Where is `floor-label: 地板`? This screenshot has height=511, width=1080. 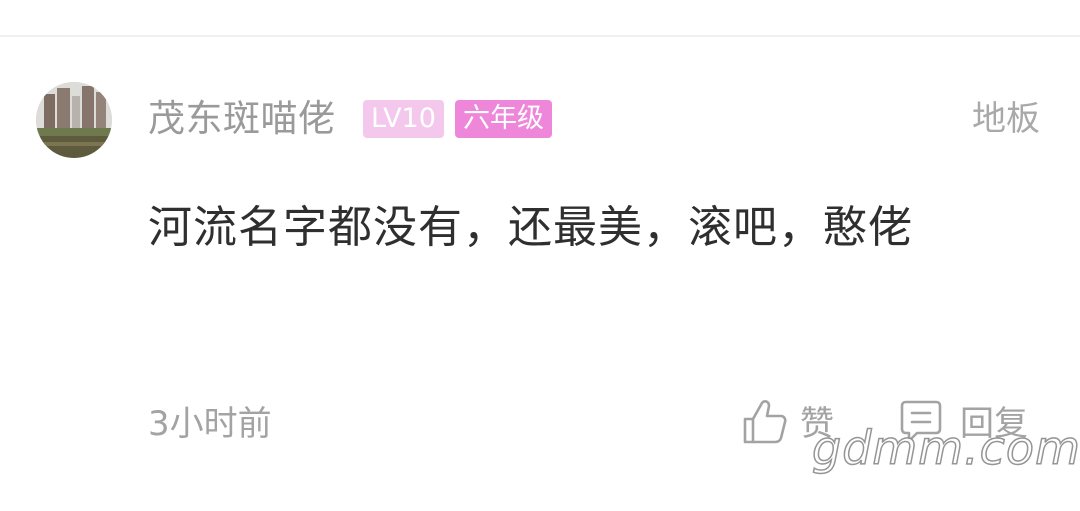
floor-label: 地板 is located at coordinates (1006, 119).